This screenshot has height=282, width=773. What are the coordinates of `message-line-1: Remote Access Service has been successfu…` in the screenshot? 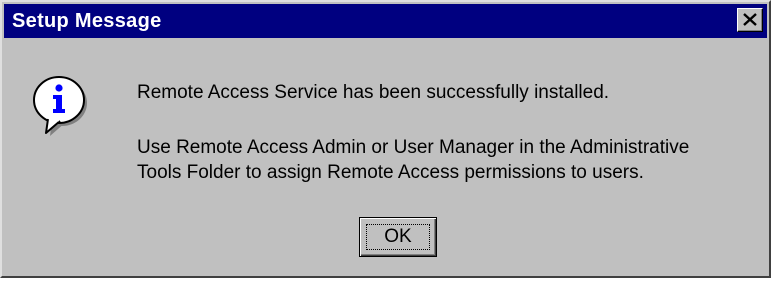 It's located at (373, 92).